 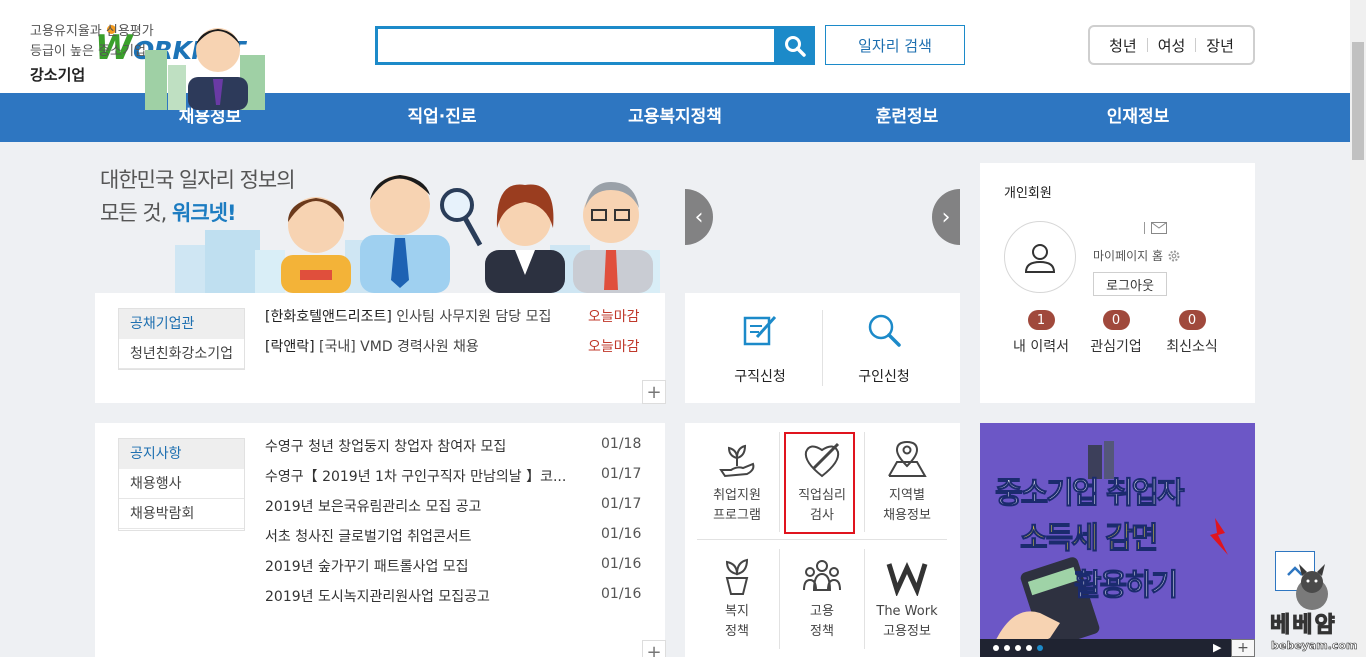 I want to click on member-title: 개인회원, so click(x=1028, y=193).